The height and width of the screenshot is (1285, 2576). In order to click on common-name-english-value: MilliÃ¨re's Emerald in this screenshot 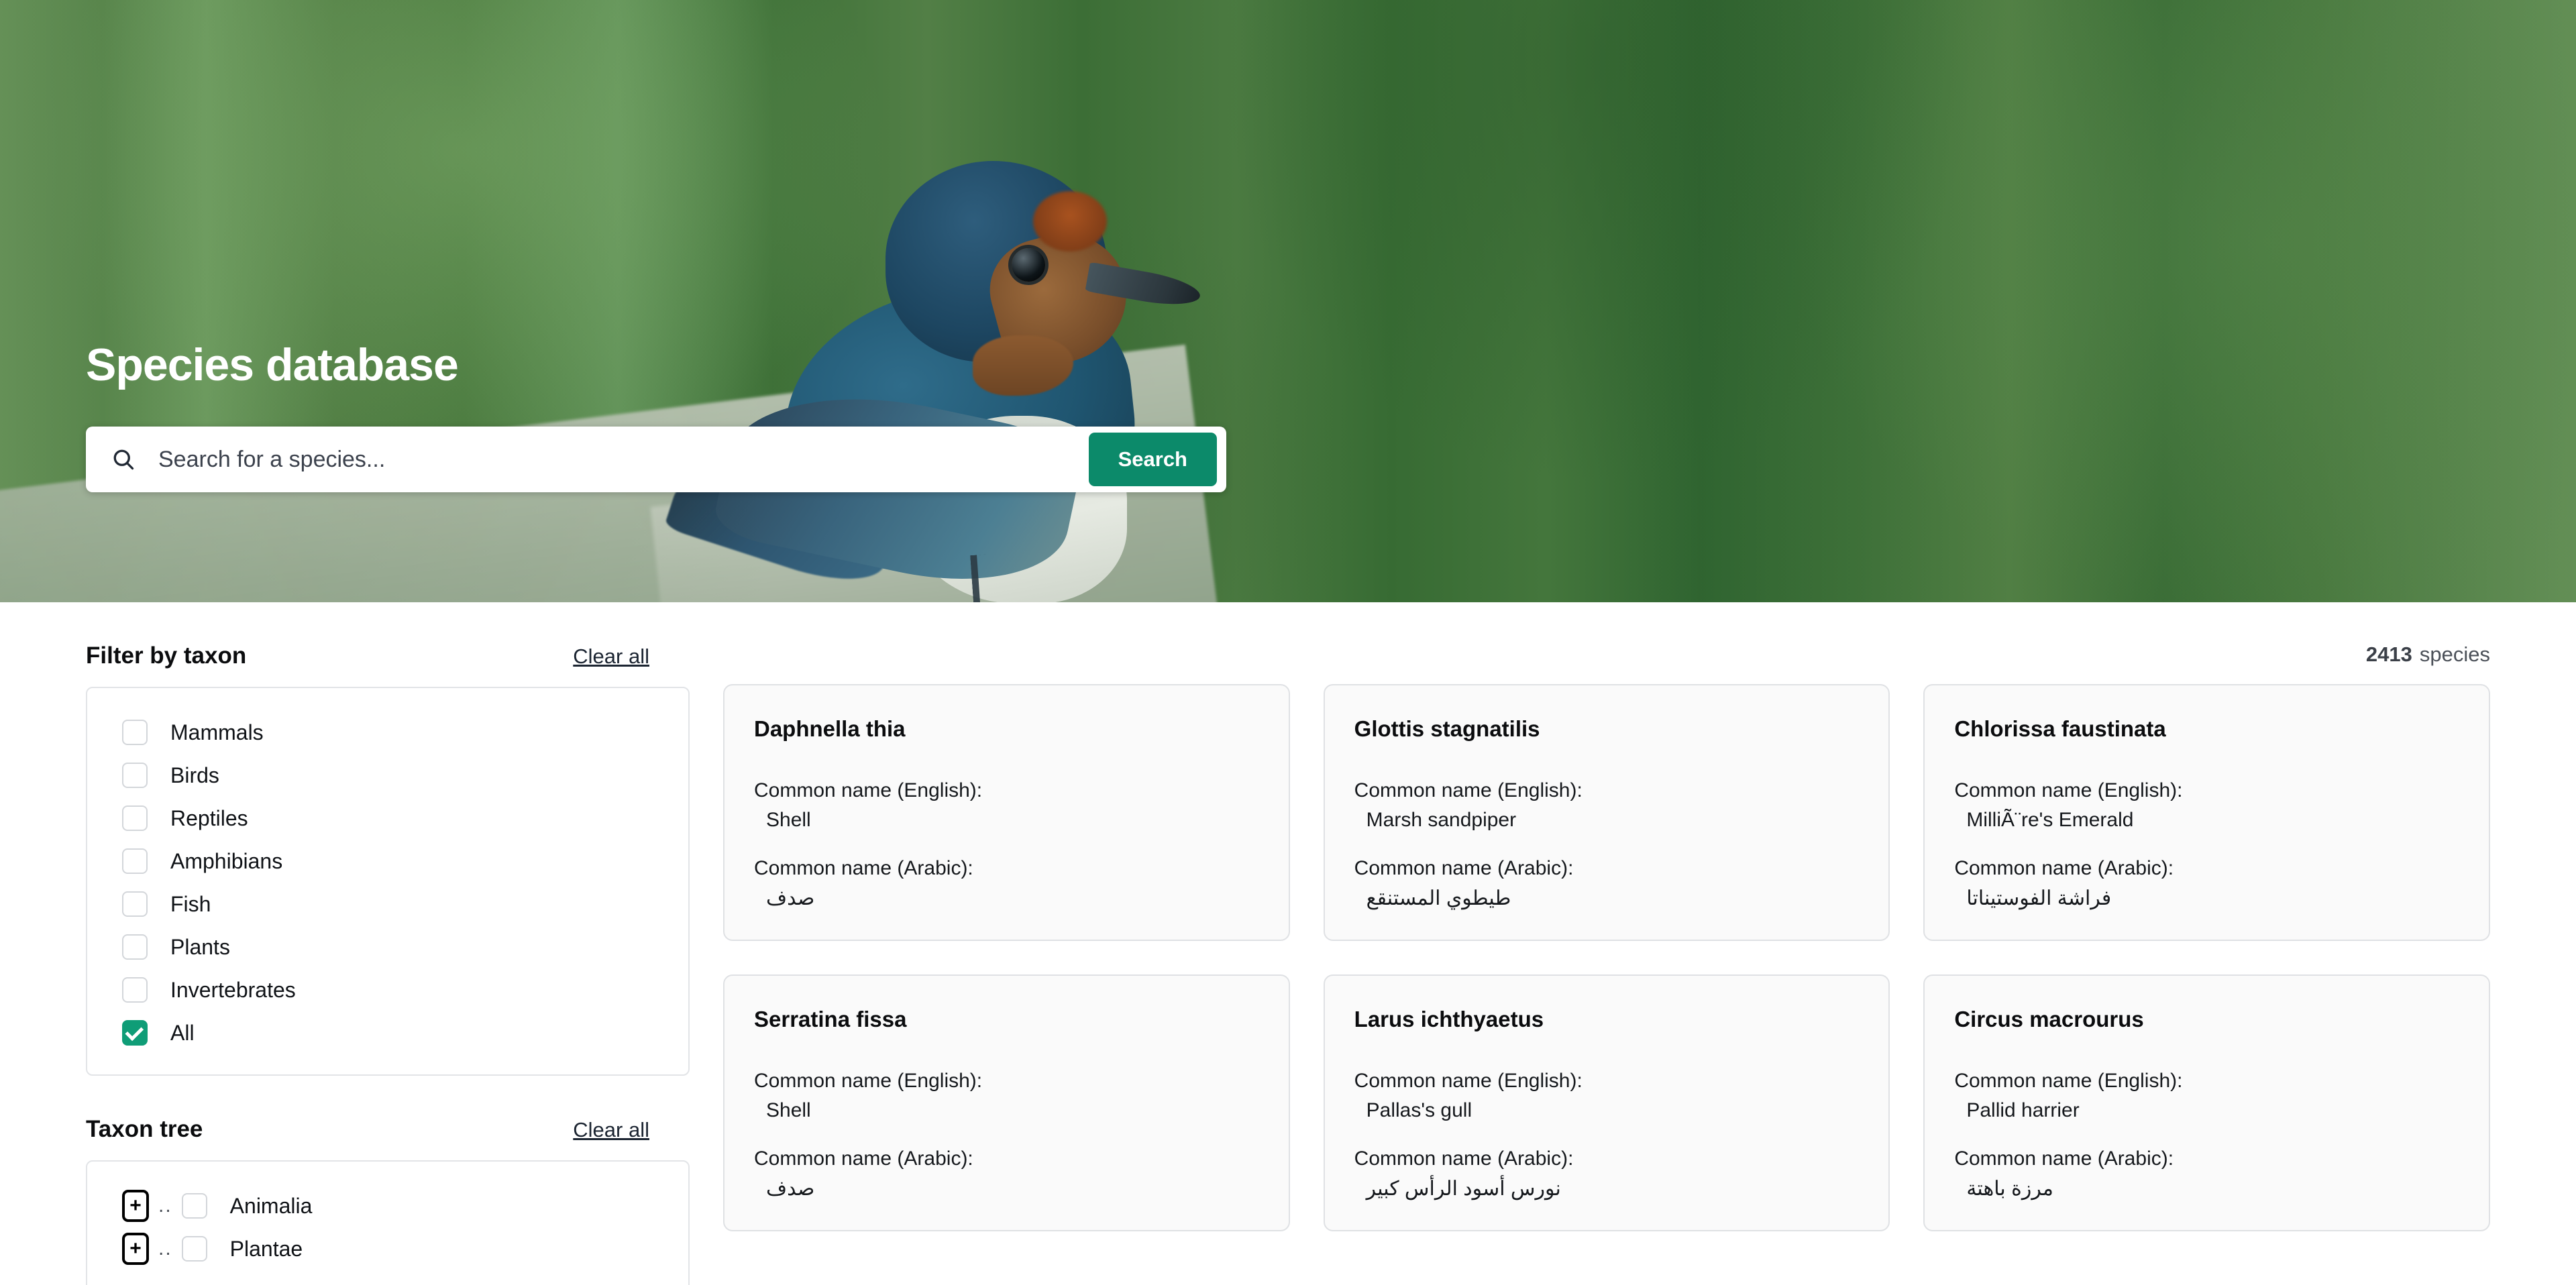, I will do `click(2050, 820)`.